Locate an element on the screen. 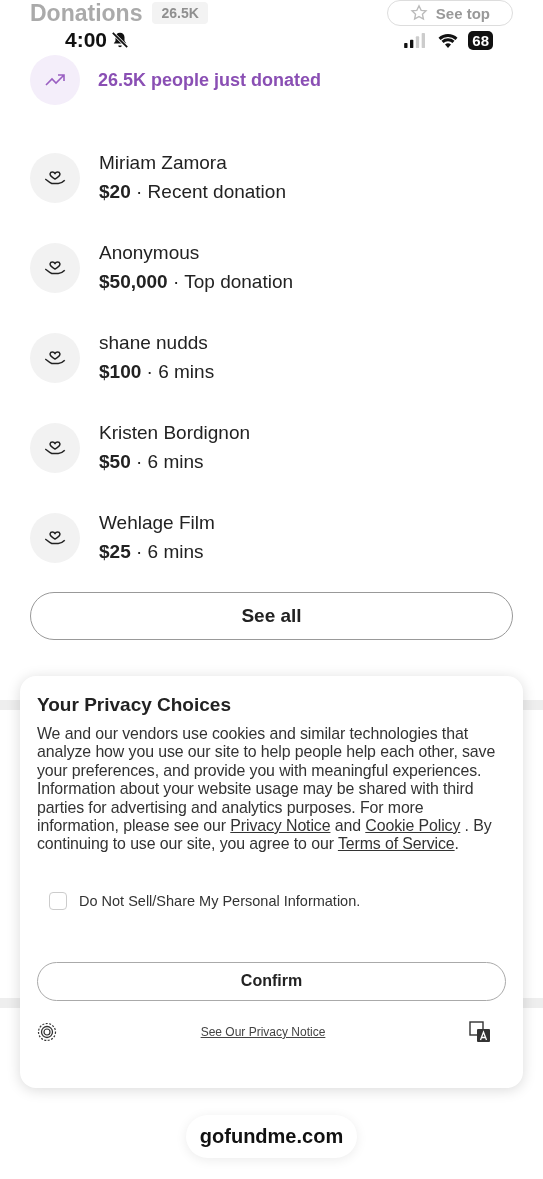  donation-detail: $25 · 6 mins is located at coordinates (152, 552).